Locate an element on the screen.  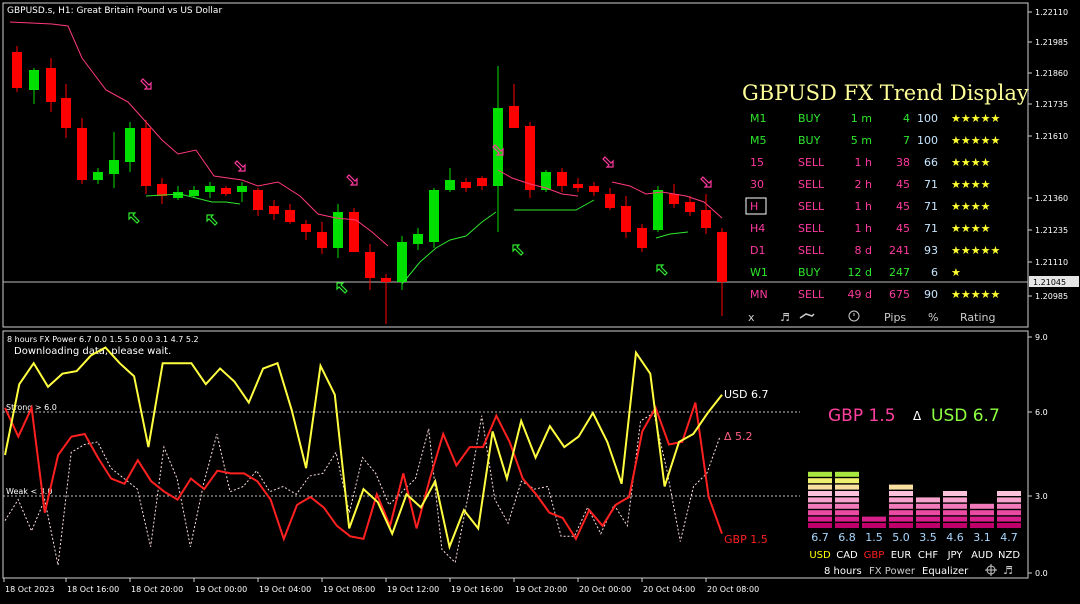
timeframe-label: M5 is located at coordinates (758, 140).